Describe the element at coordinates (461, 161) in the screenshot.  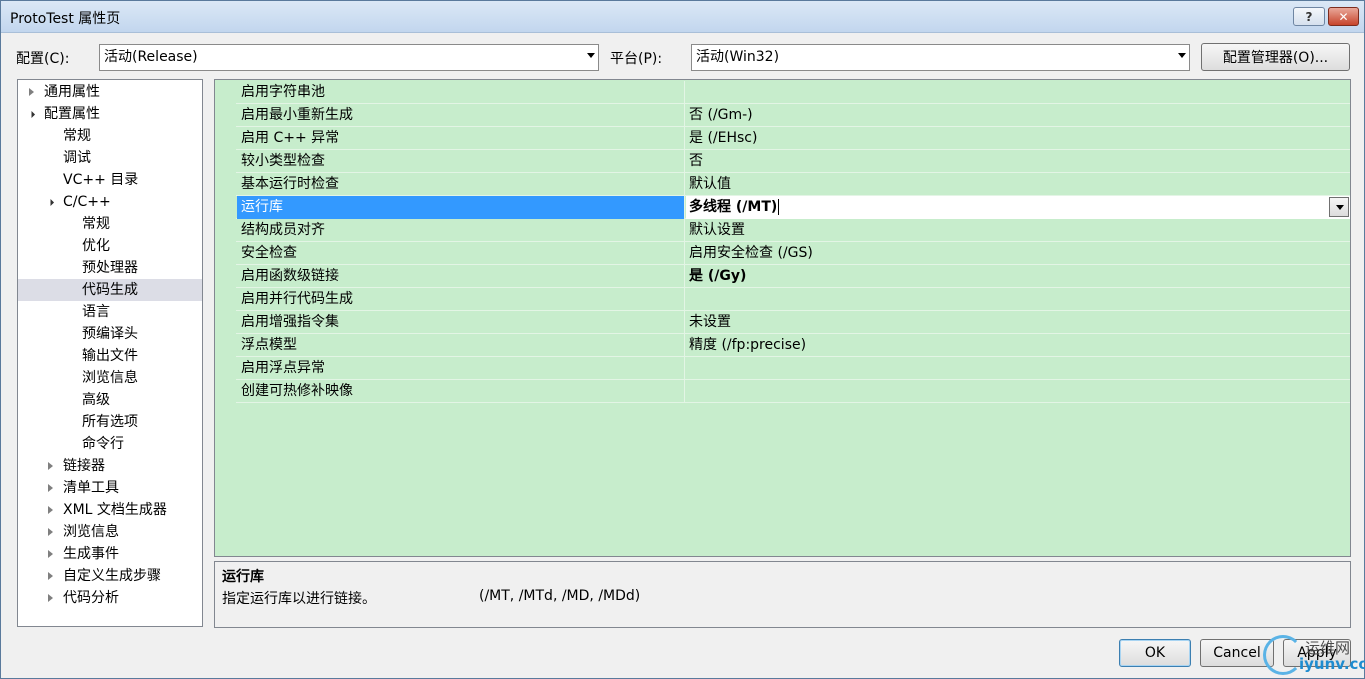
I see `property-name: 较小类型检查` at that location.